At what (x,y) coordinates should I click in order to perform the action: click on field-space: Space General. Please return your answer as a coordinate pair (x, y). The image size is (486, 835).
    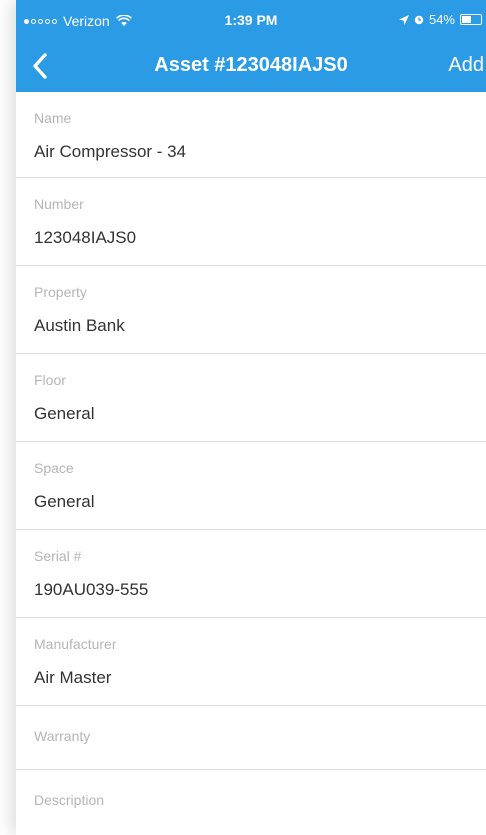
    Looking at the image, I should click on (251, 486).